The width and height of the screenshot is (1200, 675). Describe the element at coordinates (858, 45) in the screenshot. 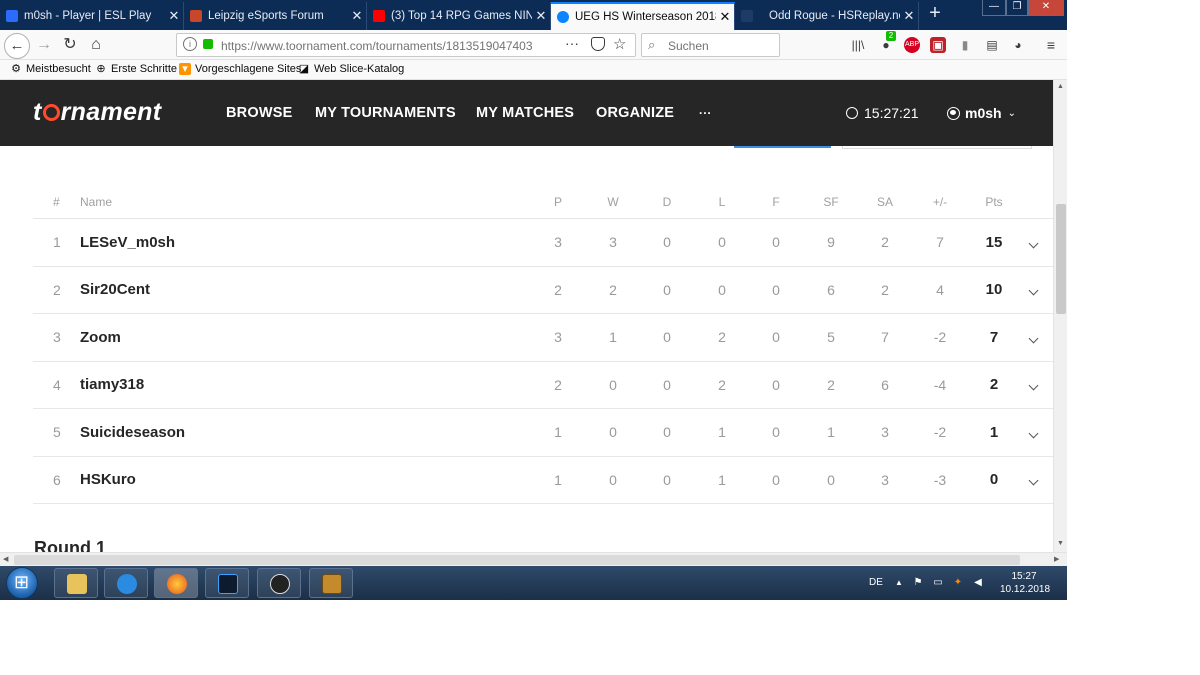

I see `library-icon: |||\` at that location.